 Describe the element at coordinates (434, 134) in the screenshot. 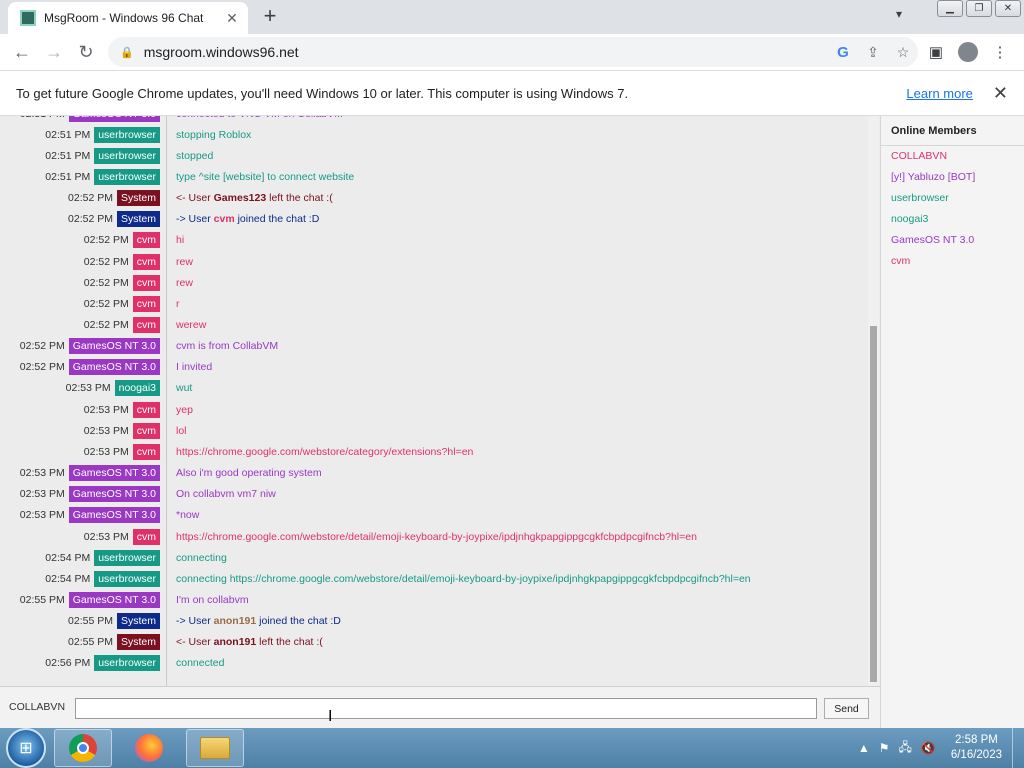

I see `message-row: 02:51 PM userbrowser stopping Roblox` at that location.